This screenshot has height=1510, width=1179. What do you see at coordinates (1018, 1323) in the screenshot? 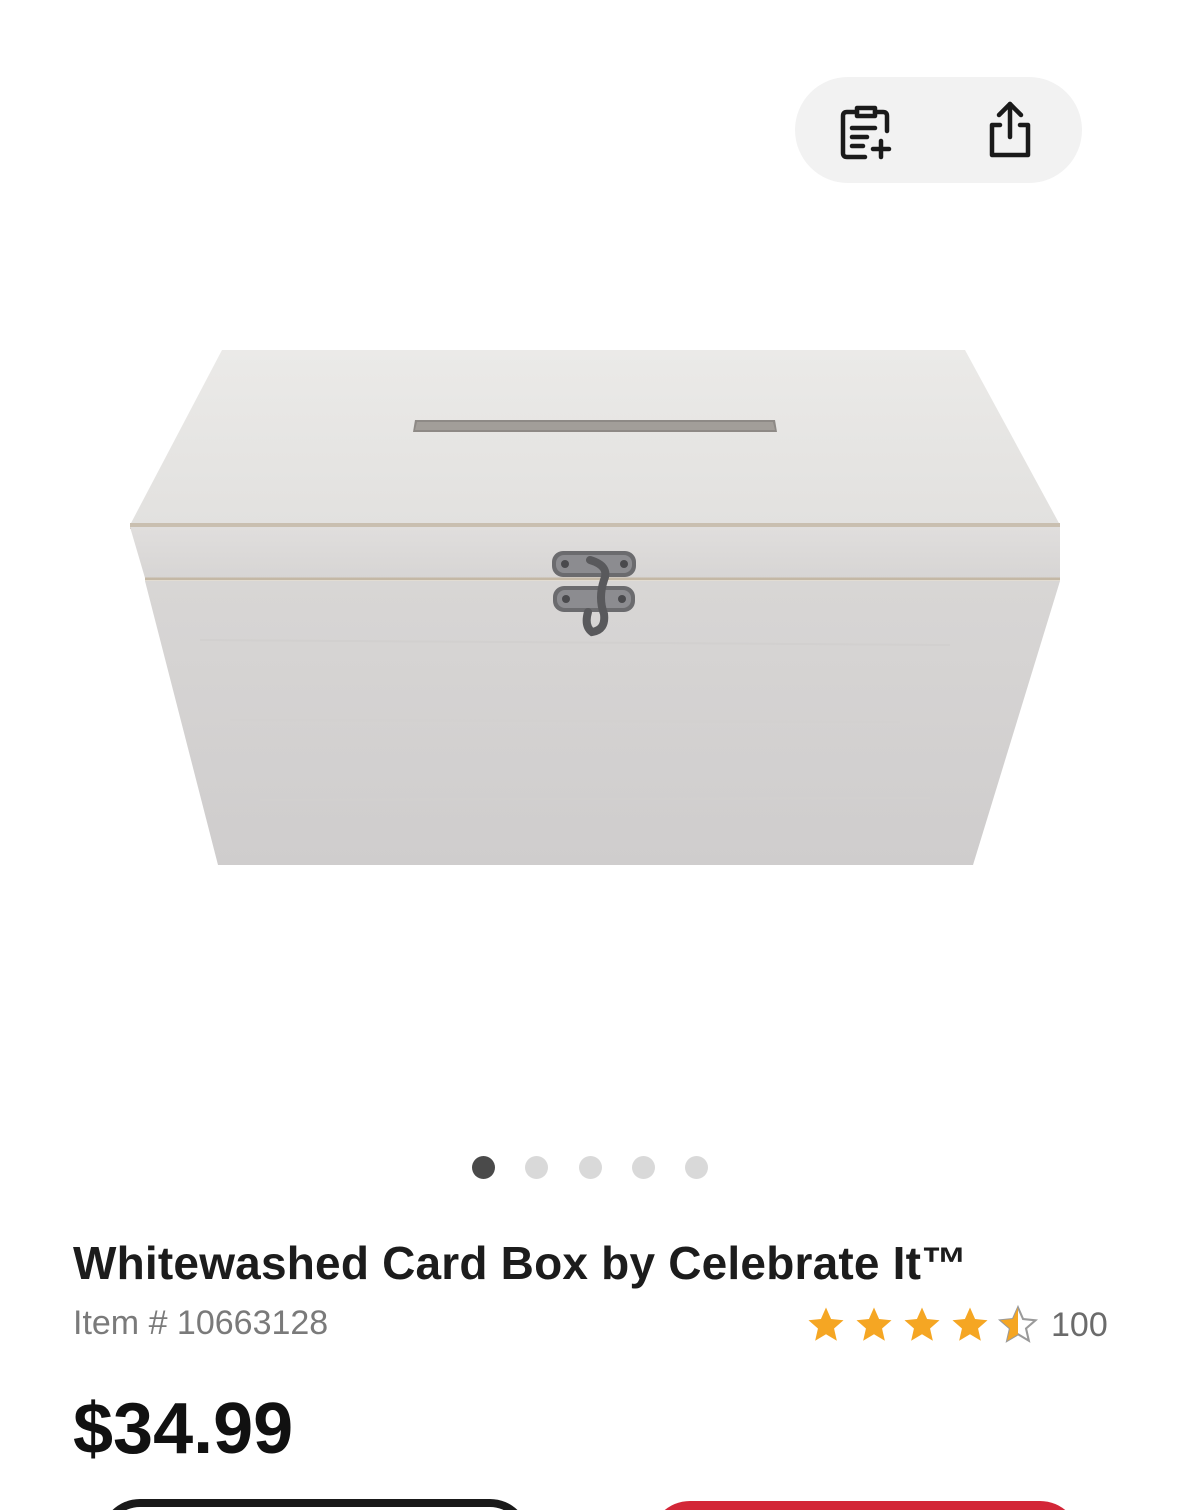
I see `star-half-icon` at bounding box center [1018, 1323].